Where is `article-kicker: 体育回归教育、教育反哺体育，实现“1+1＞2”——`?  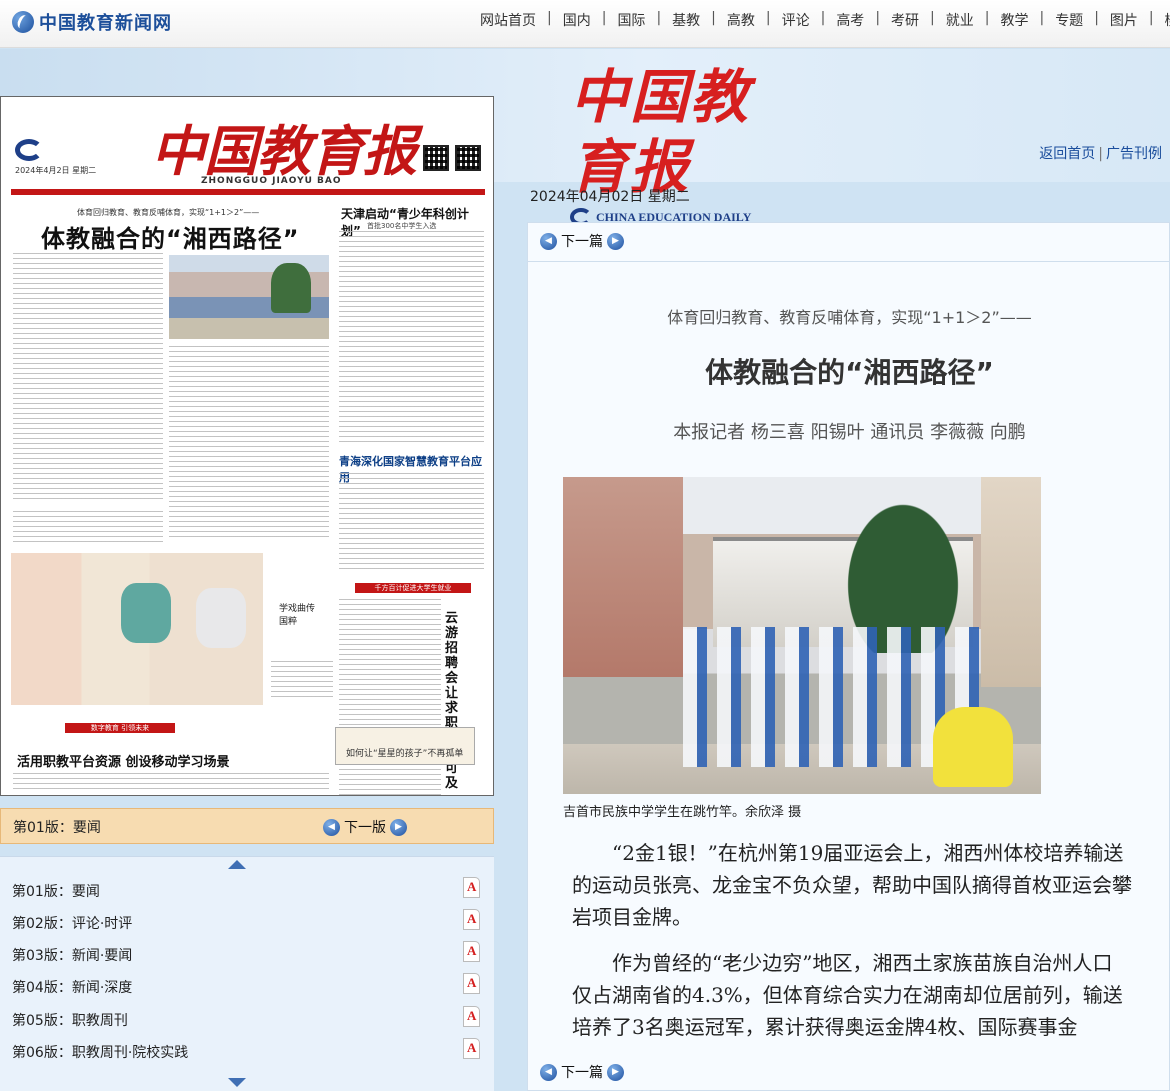 article-kicker: 体育回归教育、教育反哺体育，实现“1+1＞2”—— is located at coordinates (849, 317).